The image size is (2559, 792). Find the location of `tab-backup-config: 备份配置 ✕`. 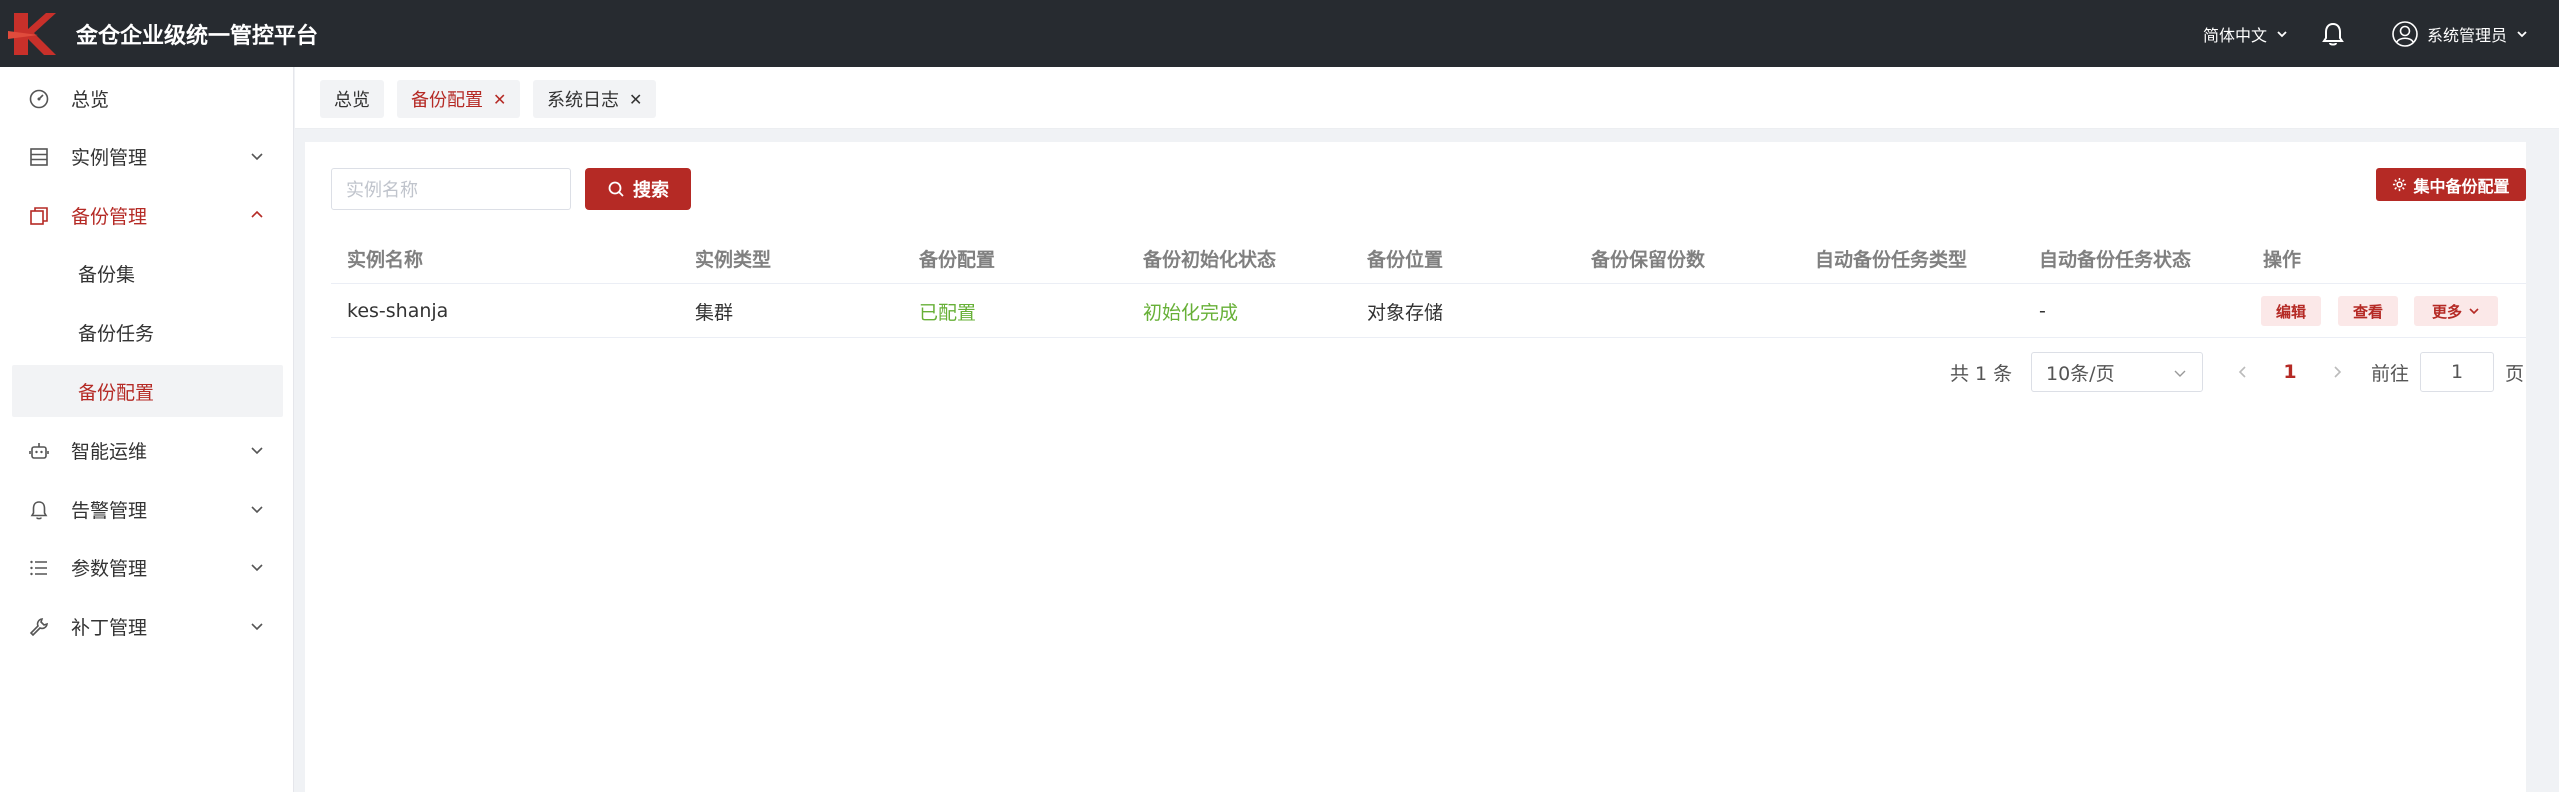

tab-backup-config: 备份配置 ✕ is located at coordinates (459, 99).